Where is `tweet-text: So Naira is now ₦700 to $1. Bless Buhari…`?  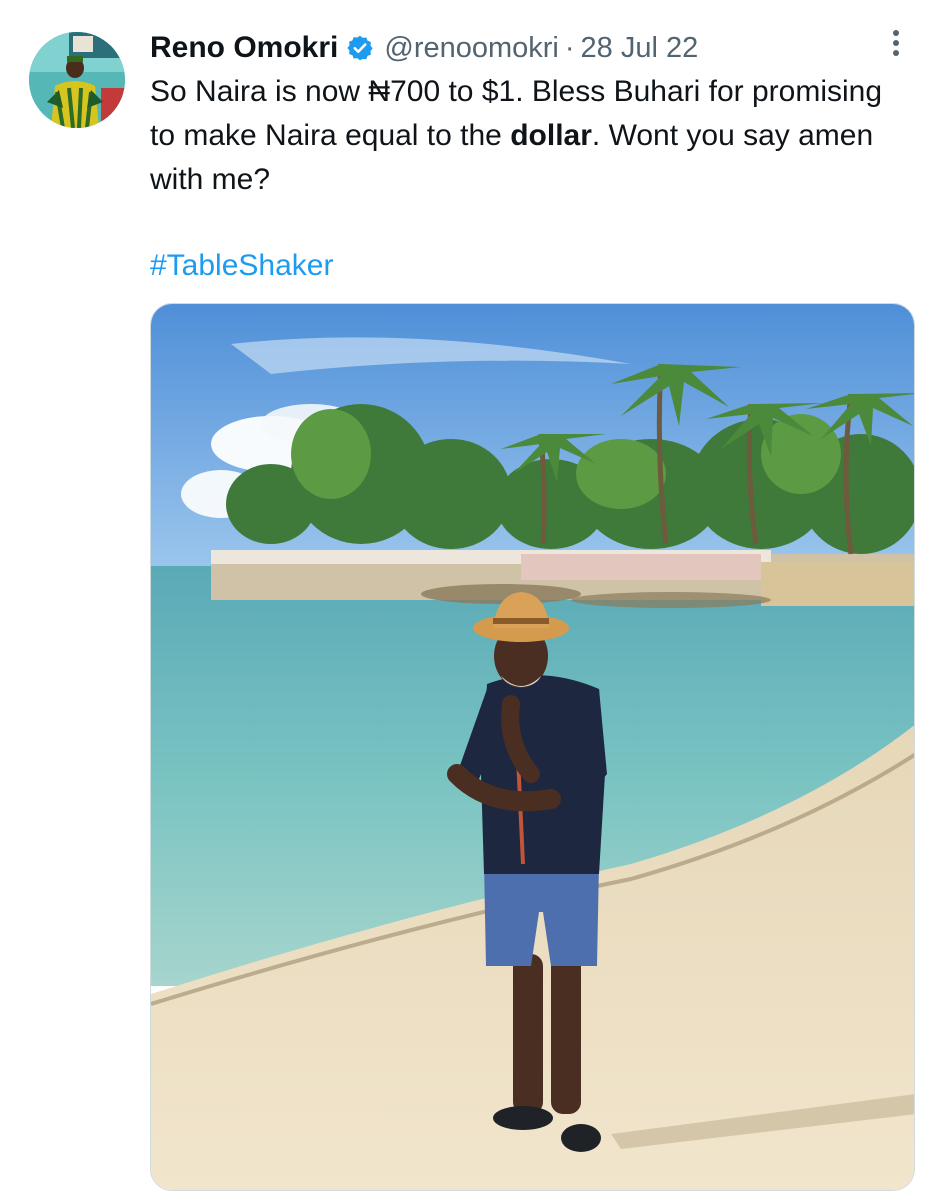 tweet-text: So Naira is now ₦700 to $1. Bless Buhari… is located at coordinates (530, 136).